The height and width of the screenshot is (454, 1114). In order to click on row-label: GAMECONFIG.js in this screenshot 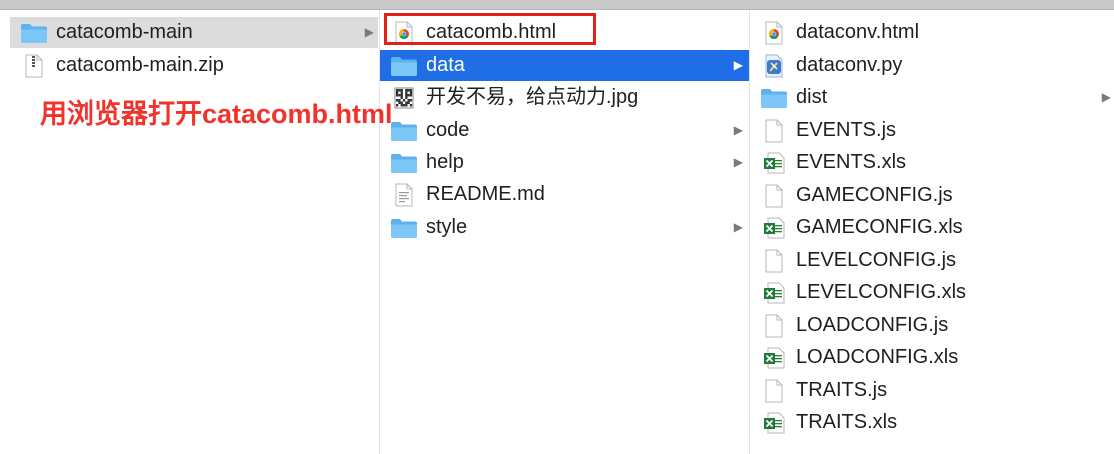, I will do `click(874, 195)`.